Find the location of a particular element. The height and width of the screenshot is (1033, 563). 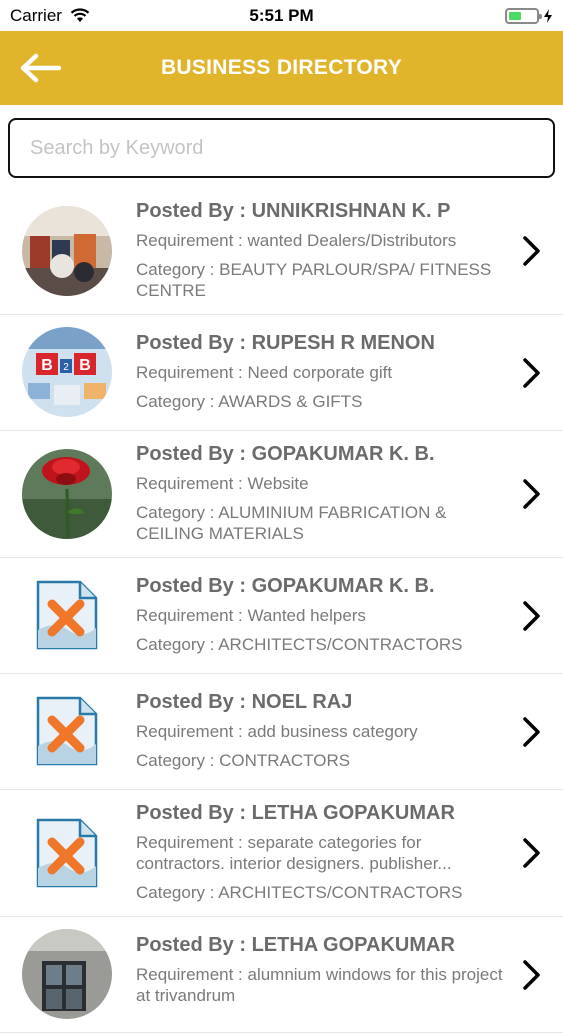

requirement: Requirement : Need corporate gift is located at coordinates (264, 372).